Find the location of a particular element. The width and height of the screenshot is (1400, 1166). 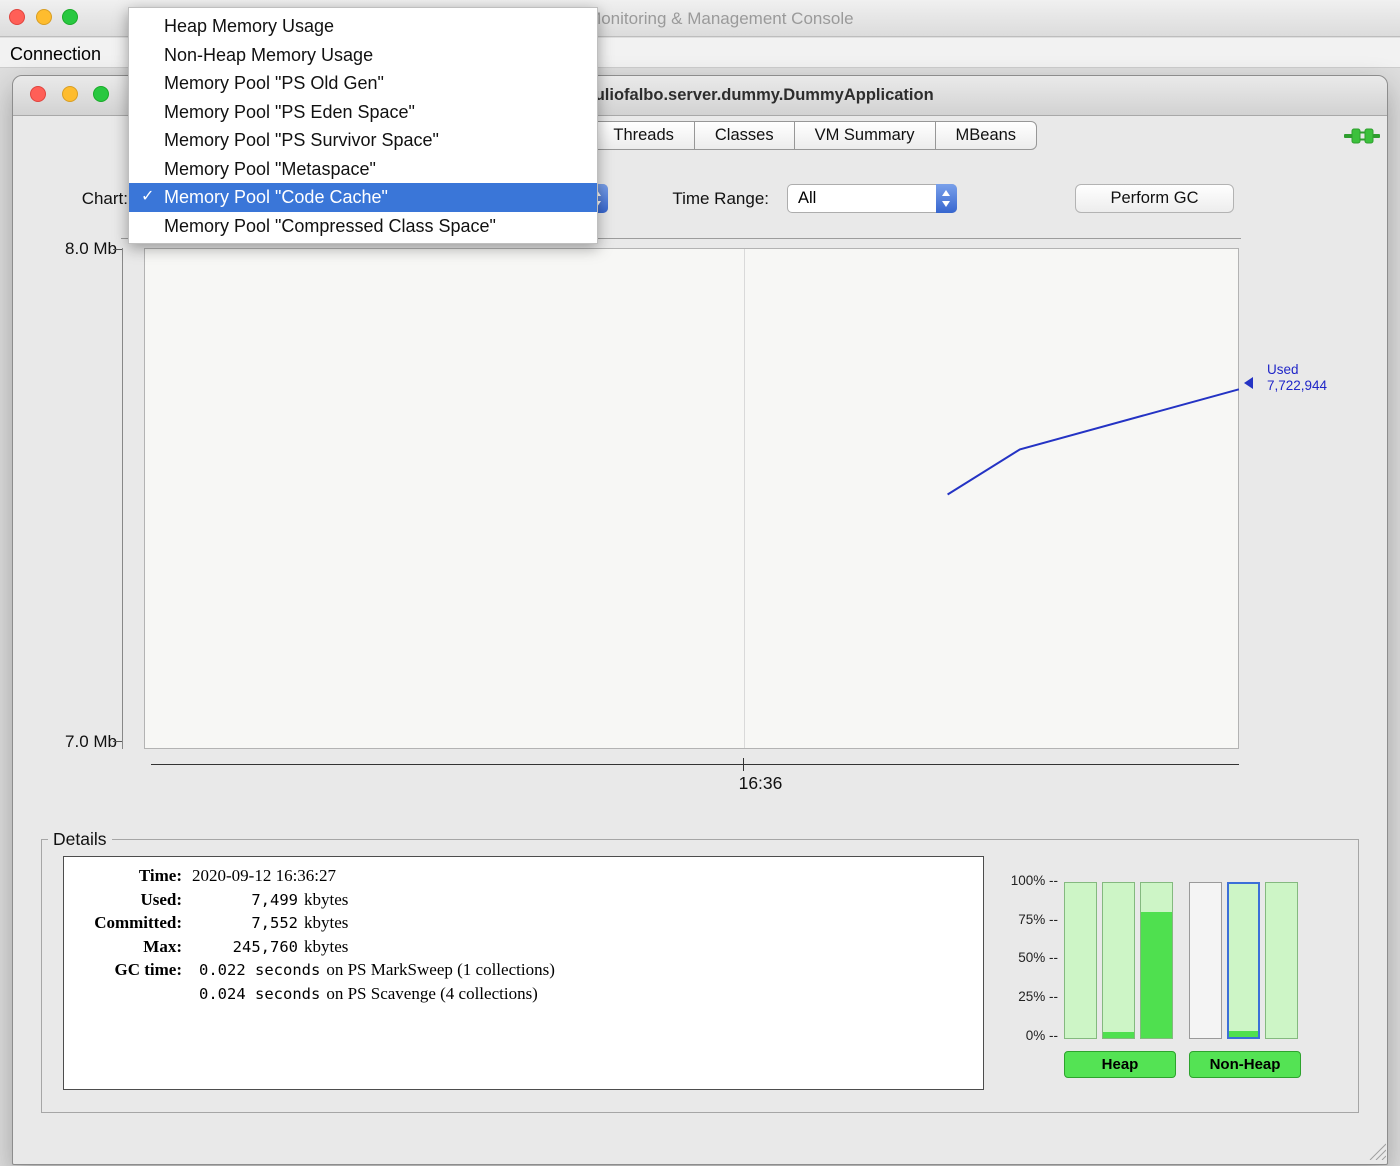

y-axis-label-top: 8.0 Mb is located at coordinates (91, 248).